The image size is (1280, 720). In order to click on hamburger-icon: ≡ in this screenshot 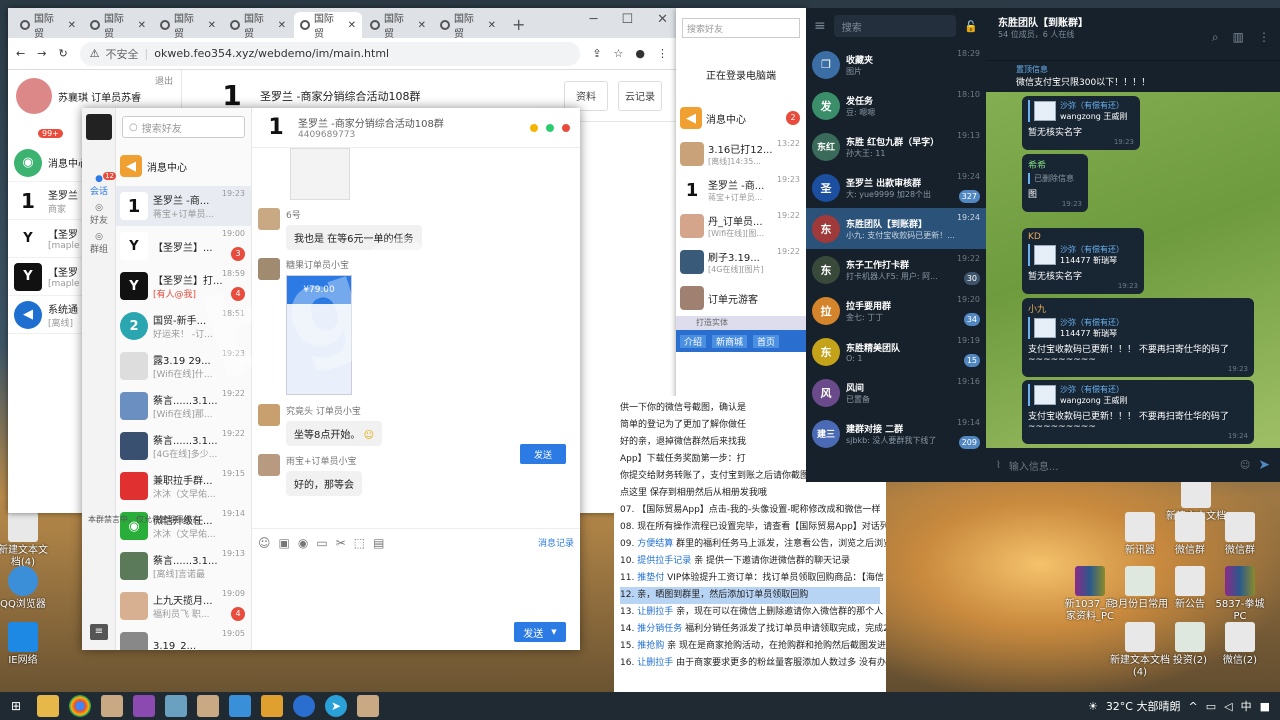, I will do `click(820, 26)`.